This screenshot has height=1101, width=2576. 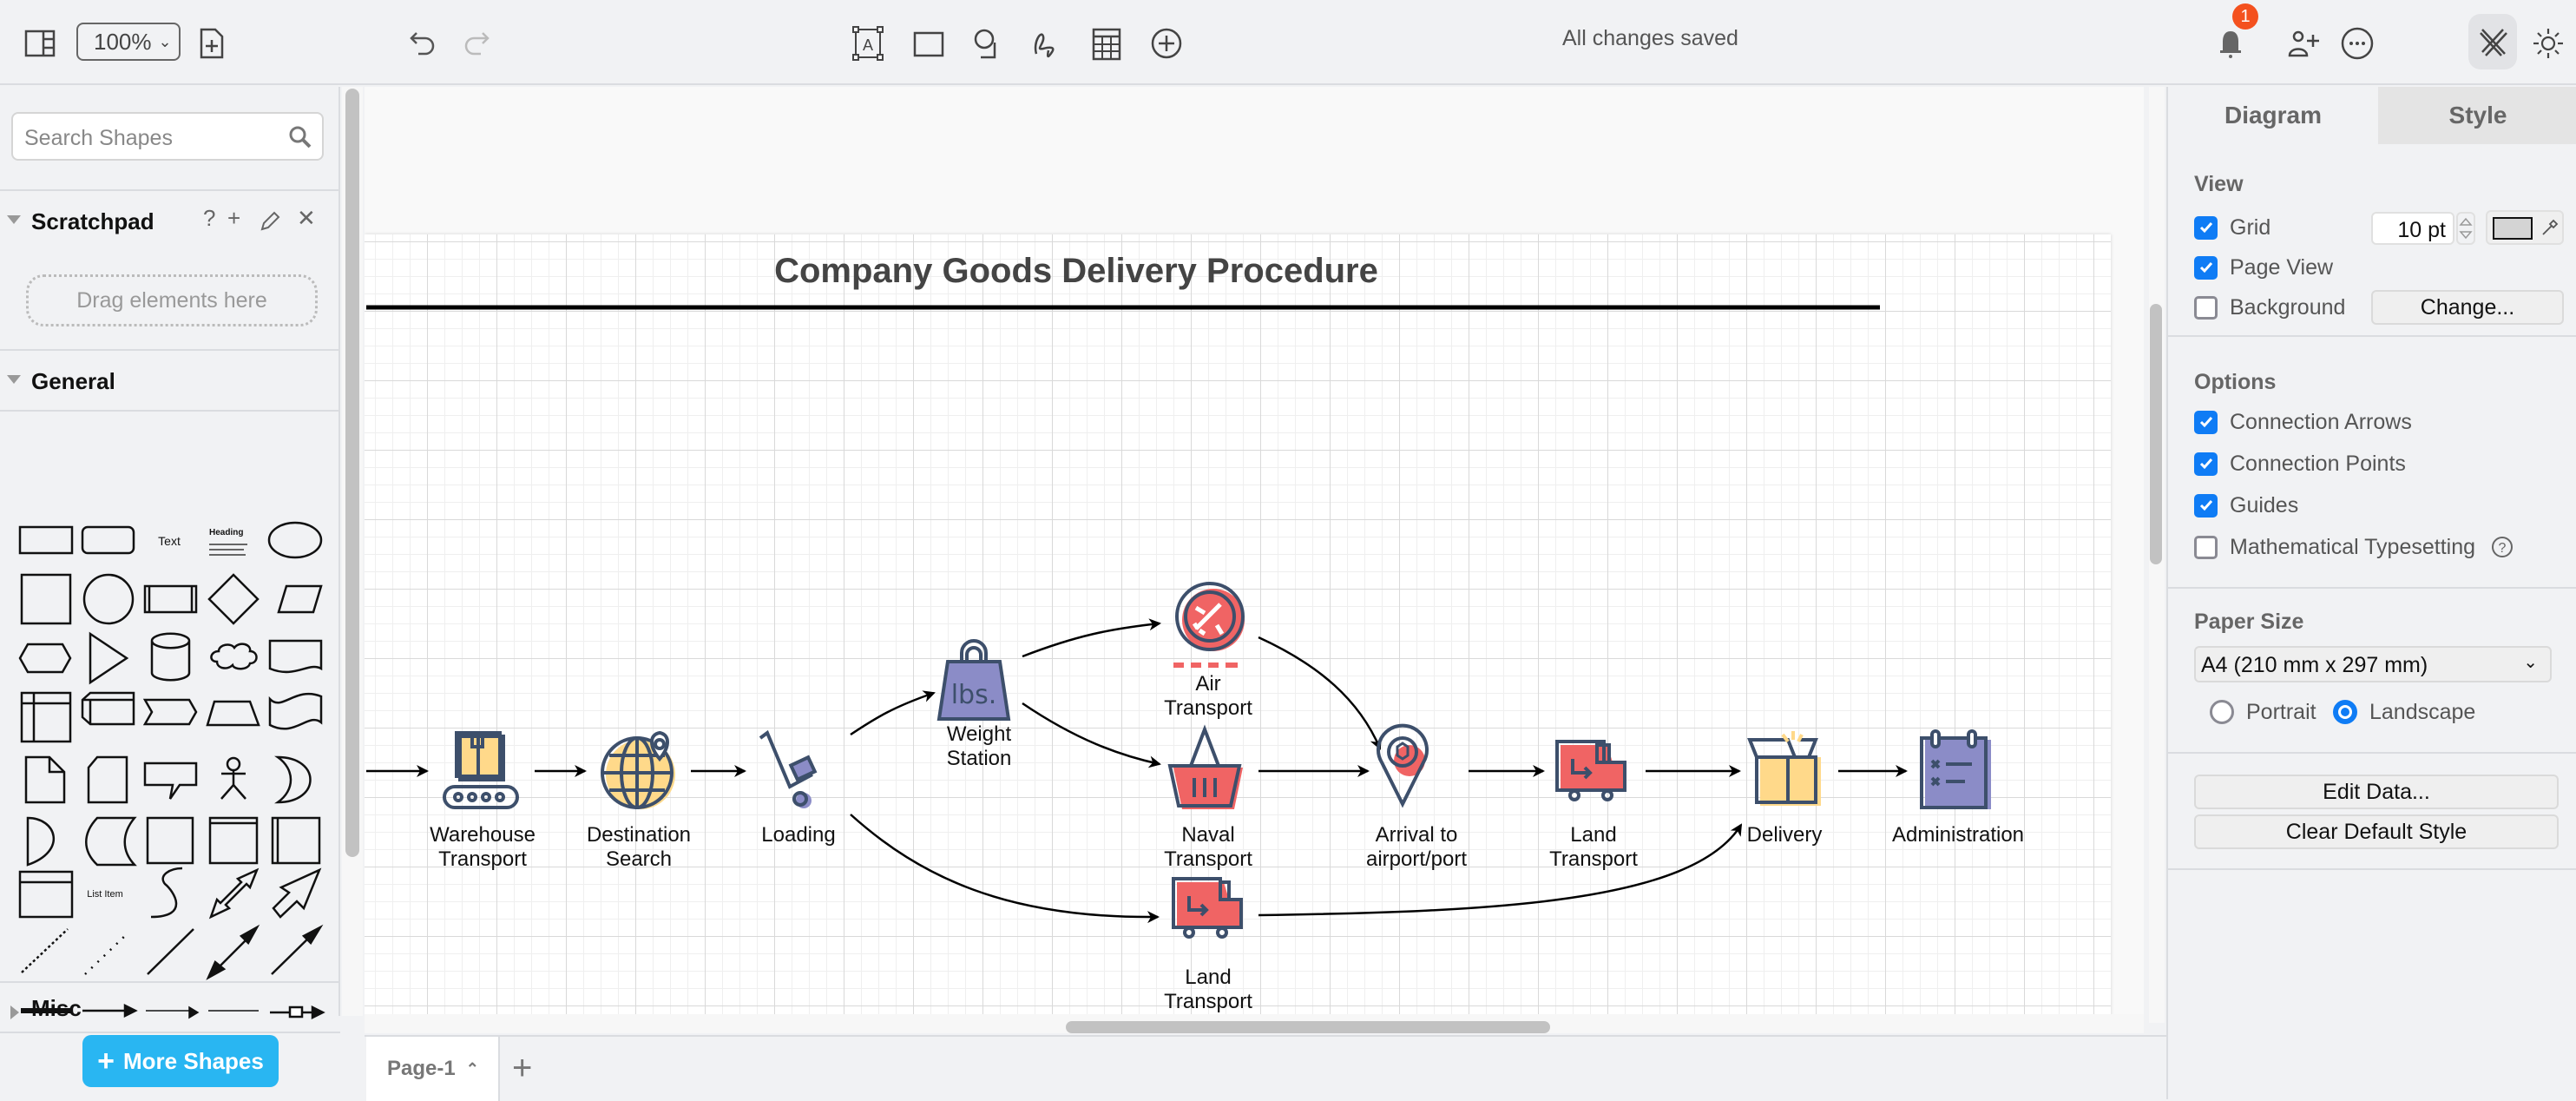 I want to click on globe-pin-icon, so click(x=638, y=769).